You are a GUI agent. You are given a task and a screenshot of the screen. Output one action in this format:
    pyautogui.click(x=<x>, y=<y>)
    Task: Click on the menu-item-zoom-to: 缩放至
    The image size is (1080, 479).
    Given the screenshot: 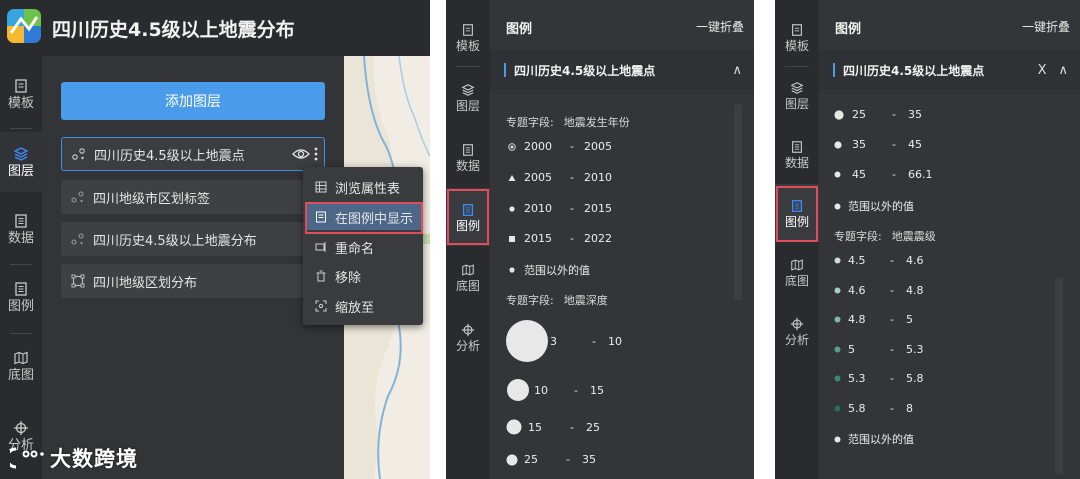 What is the action you would take?
    pyautogui.click(x=363, y=306)
    